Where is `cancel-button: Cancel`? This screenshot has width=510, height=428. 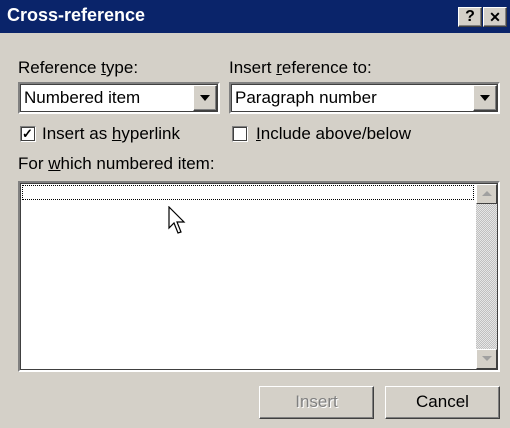 cancel-button: Cancel is located at coordinates (442, 402).